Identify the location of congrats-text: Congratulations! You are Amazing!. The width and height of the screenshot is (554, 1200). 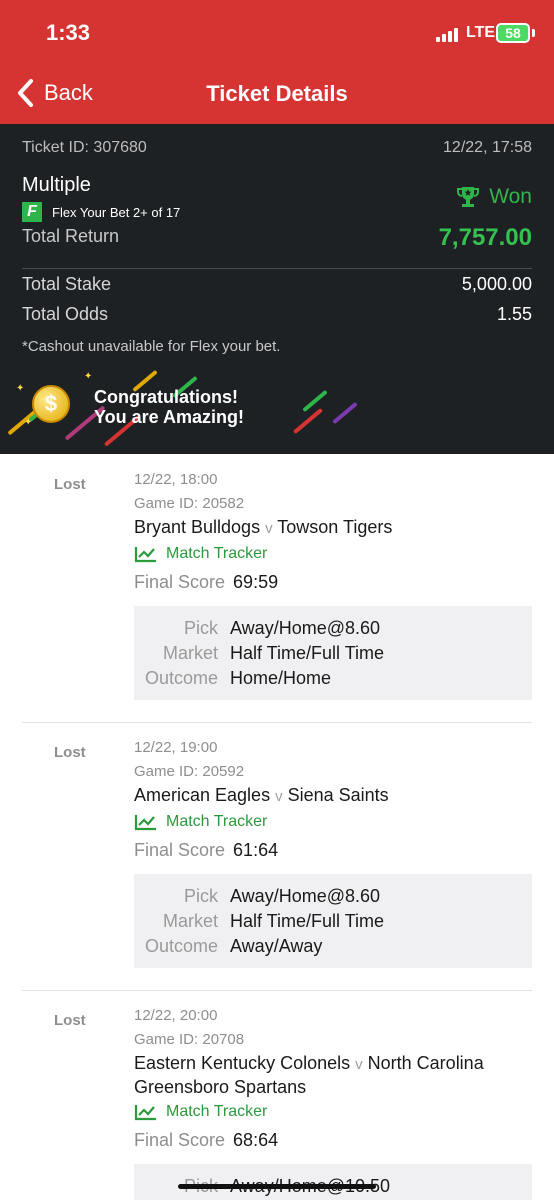
(169, 407).